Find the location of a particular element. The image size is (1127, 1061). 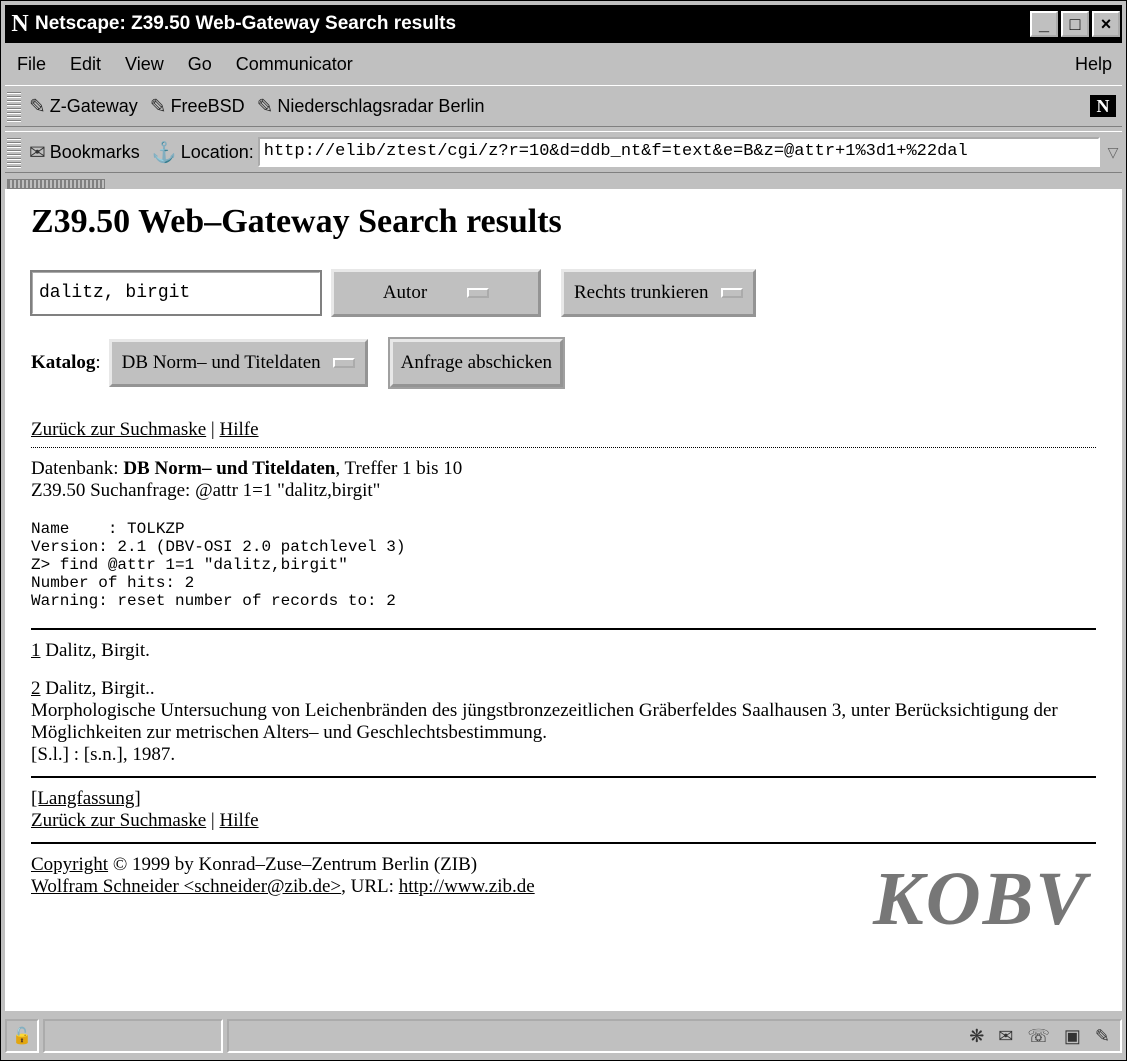

menu-help: Help is located at coordinates (1098, 64).